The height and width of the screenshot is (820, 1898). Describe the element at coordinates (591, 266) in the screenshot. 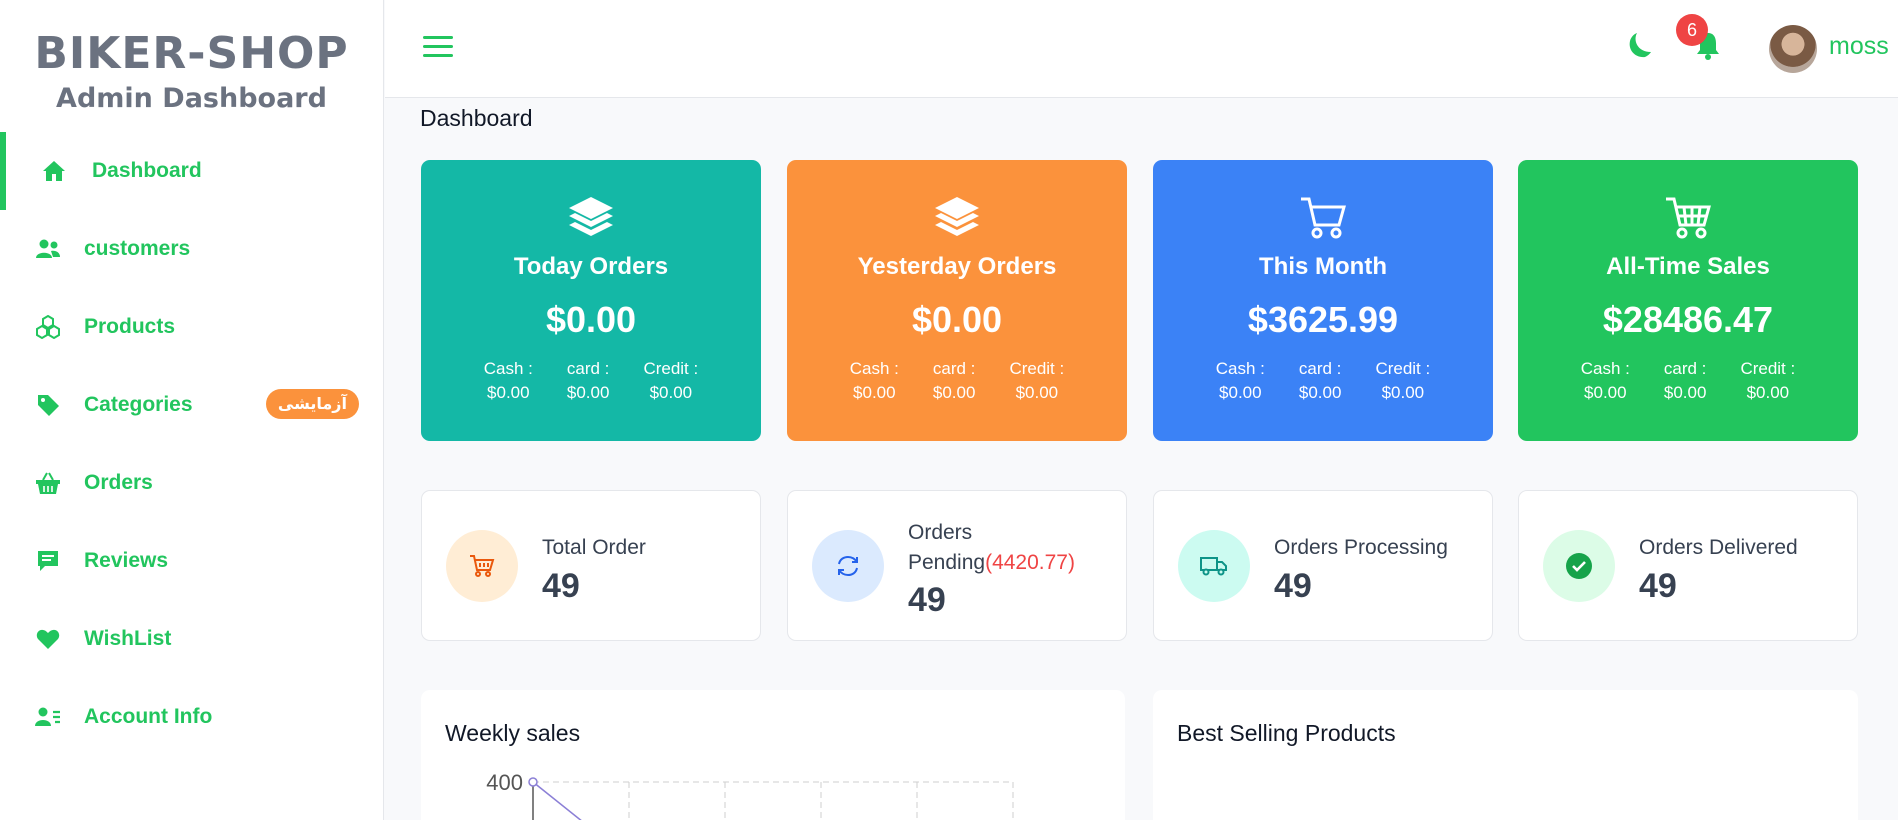

I see `stat-card-label: Today Orders` at that location.